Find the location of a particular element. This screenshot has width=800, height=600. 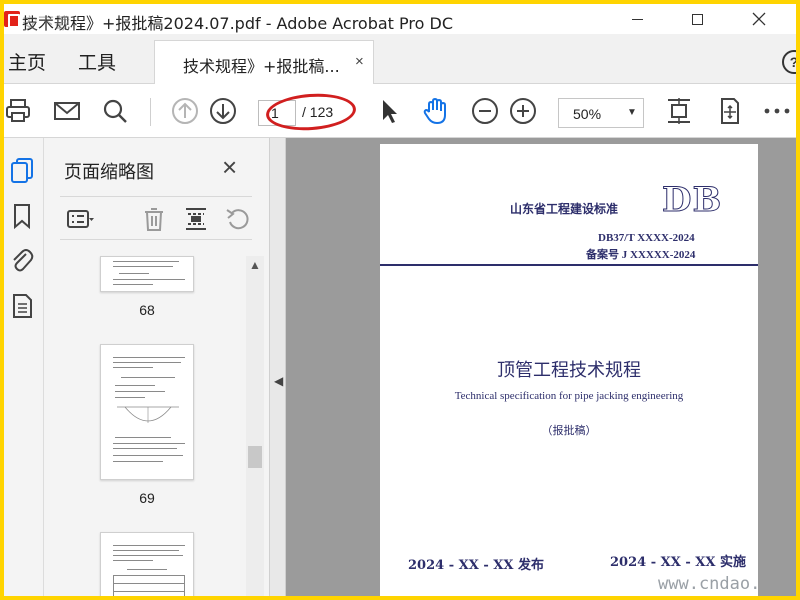

implement-date: 2024 - XX - XX 实施 is located at coordinates (678, 562).